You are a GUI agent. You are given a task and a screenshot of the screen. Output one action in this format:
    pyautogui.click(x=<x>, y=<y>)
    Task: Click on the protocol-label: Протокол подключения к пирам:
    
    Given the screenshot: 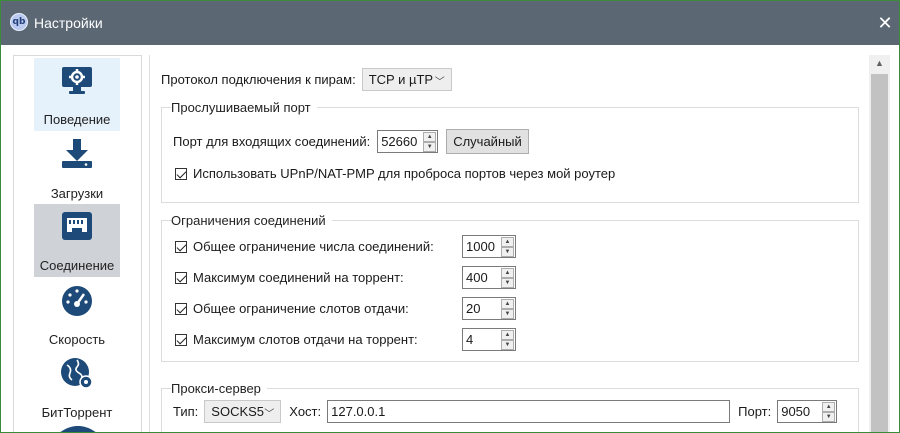 What is the action you would take?
    pyautogui.click(x=258, y=79)
    